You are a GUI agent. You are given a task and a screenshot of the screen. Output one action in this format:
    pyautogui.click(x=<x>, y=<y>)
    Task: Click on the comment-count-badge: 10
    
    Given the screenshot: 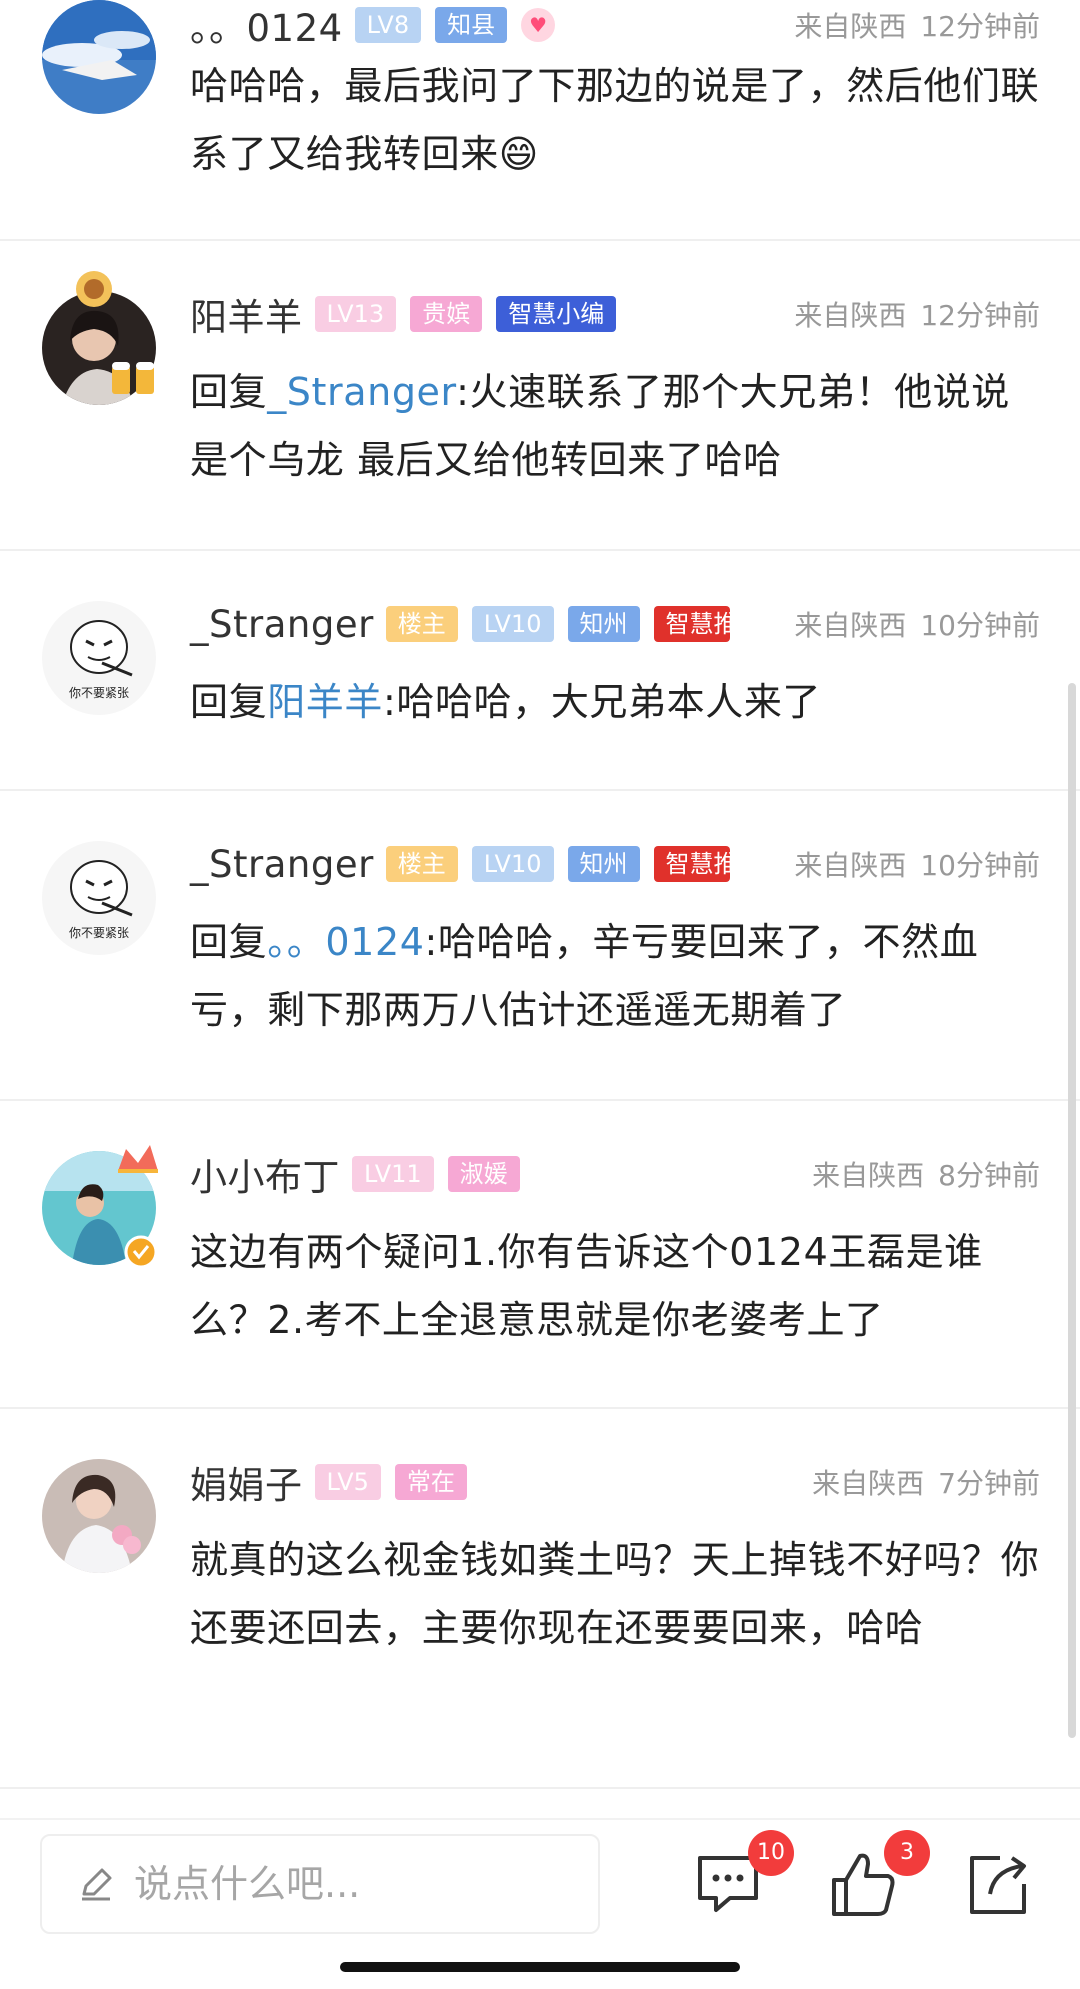 What is the action you would take?
    pyautogui.click(x=771, y=1853)
    